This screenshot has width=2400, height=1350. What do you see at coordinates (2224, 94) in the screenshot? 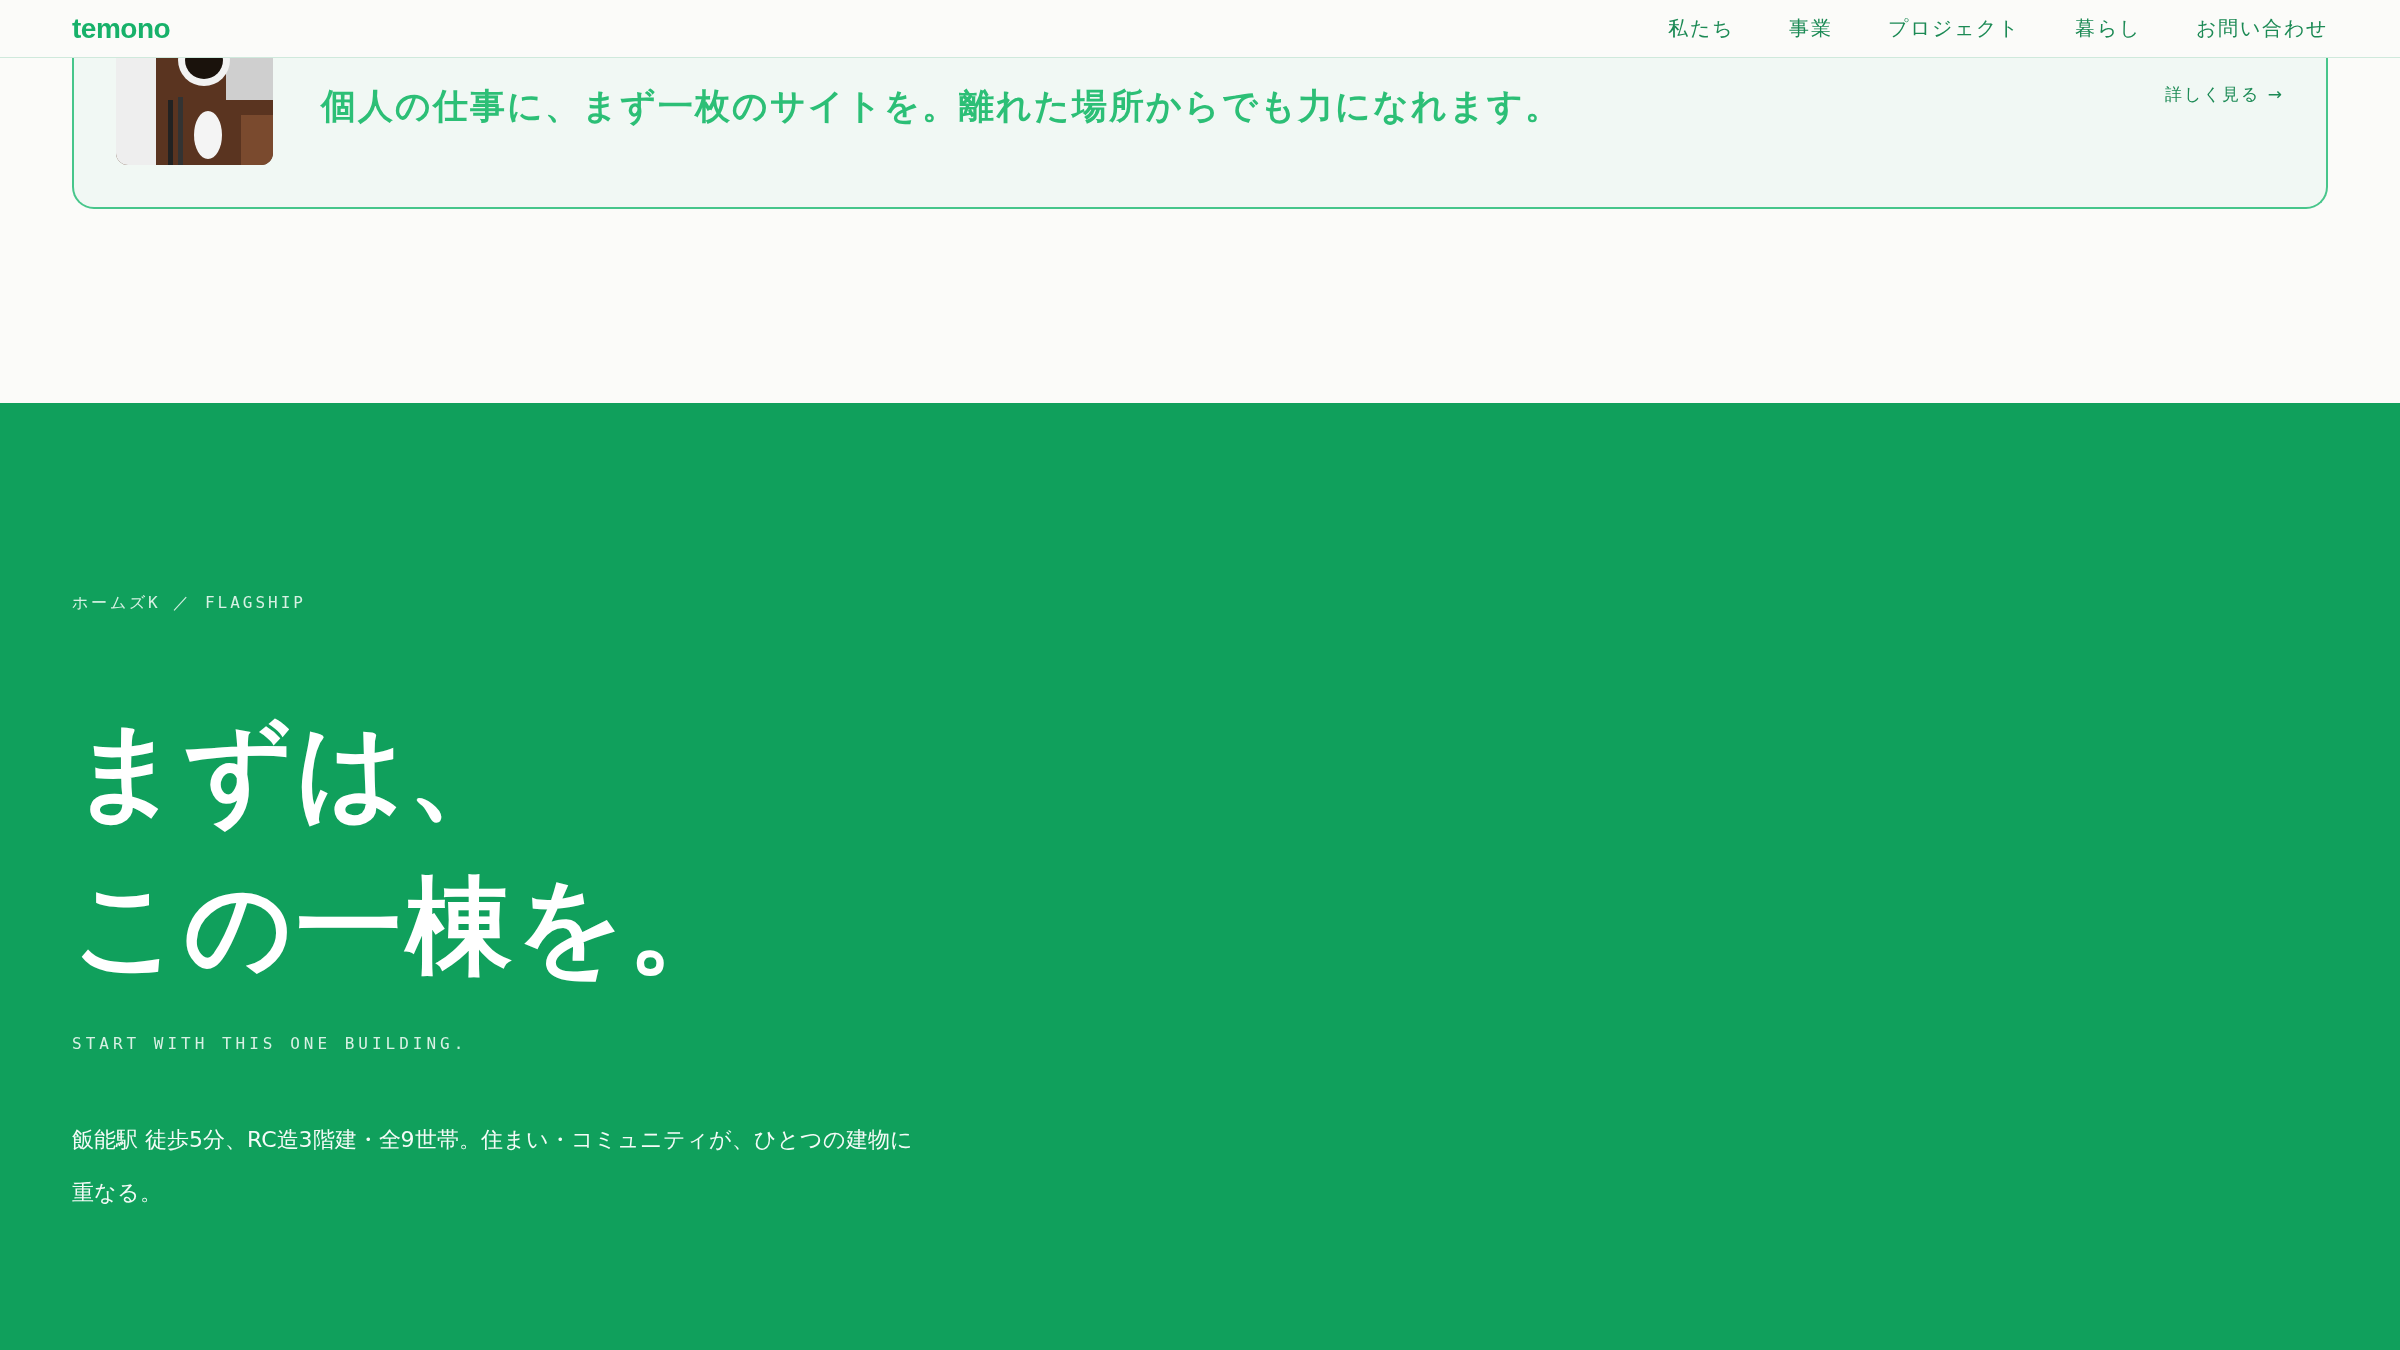
I see `more-link: 詳しく見る →` at bounding box center [2224, 94].